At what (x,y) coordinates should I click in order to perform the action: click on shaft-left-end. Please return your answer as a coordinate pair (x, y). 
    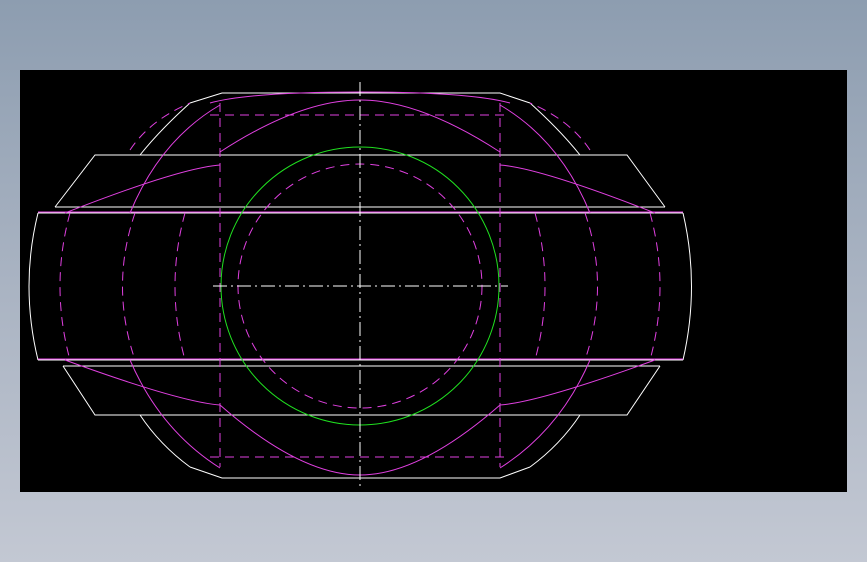
    Looking at the image, I should click on (33, 286).